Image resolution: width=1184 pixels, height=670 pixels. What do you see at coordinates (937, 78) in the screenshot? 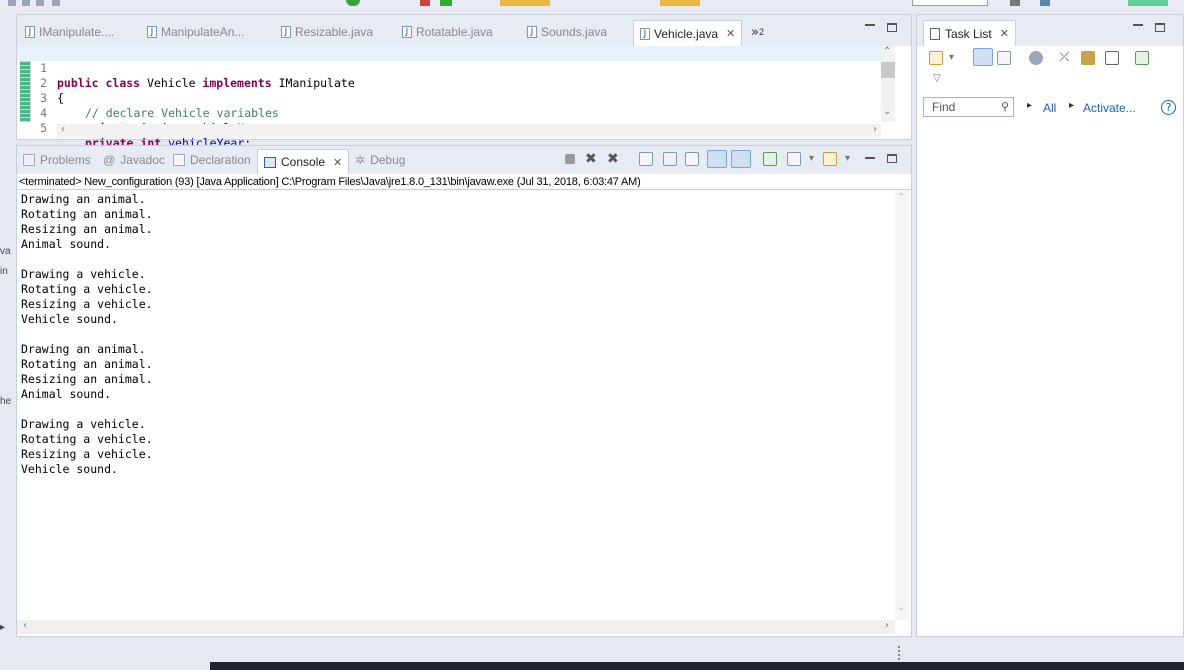
I see `view-menu-chevron-icon: ▽` at bounding box center [937, 78].